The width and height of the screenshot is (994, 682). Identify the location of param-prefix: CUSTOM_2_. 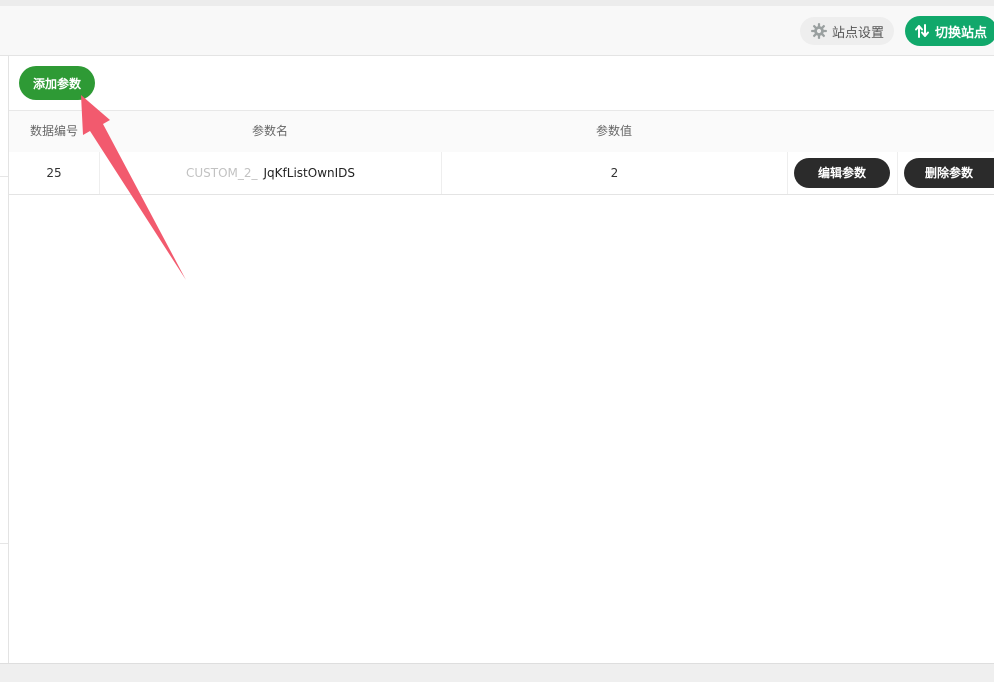
(221, 173).